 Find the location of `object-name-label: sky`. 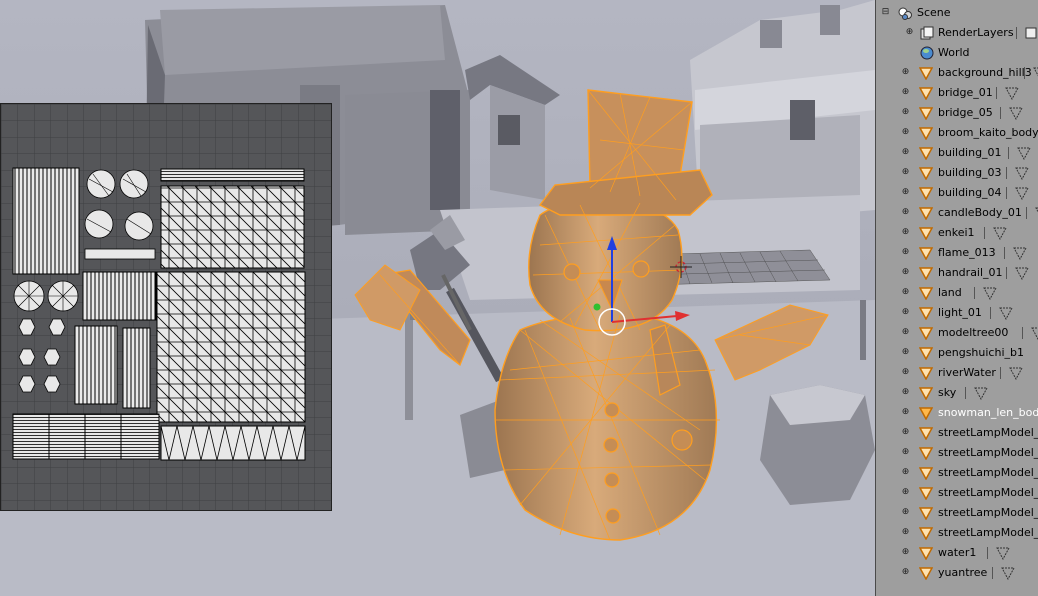

object-name-label: sky is located at coordinates (947, 392).